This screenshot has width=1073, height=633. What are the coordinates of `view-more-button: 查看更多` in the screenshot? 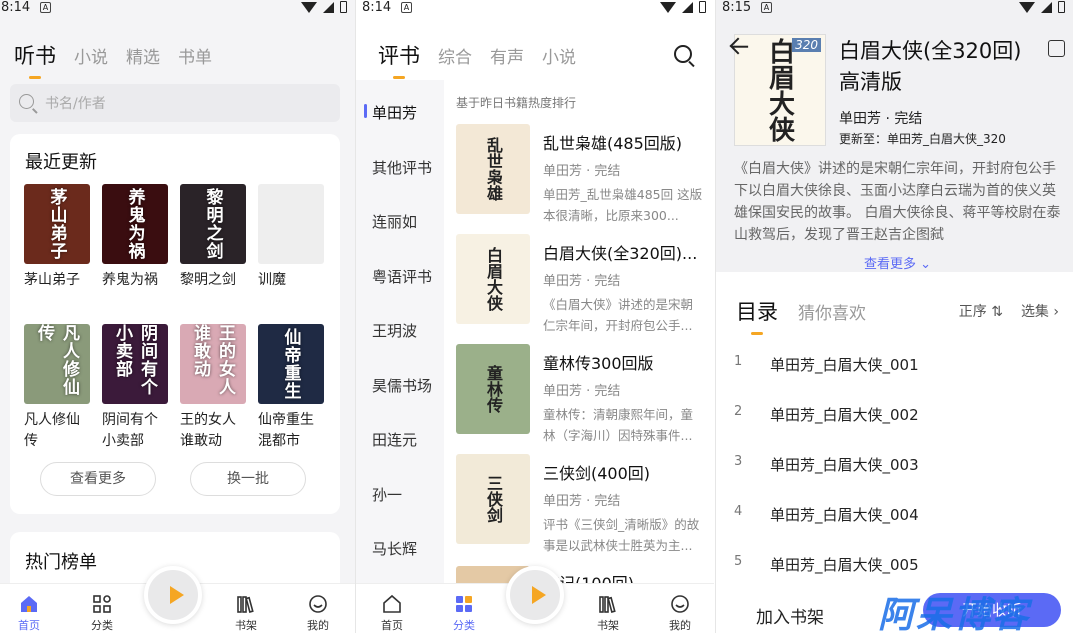 It's located at (98, 479).